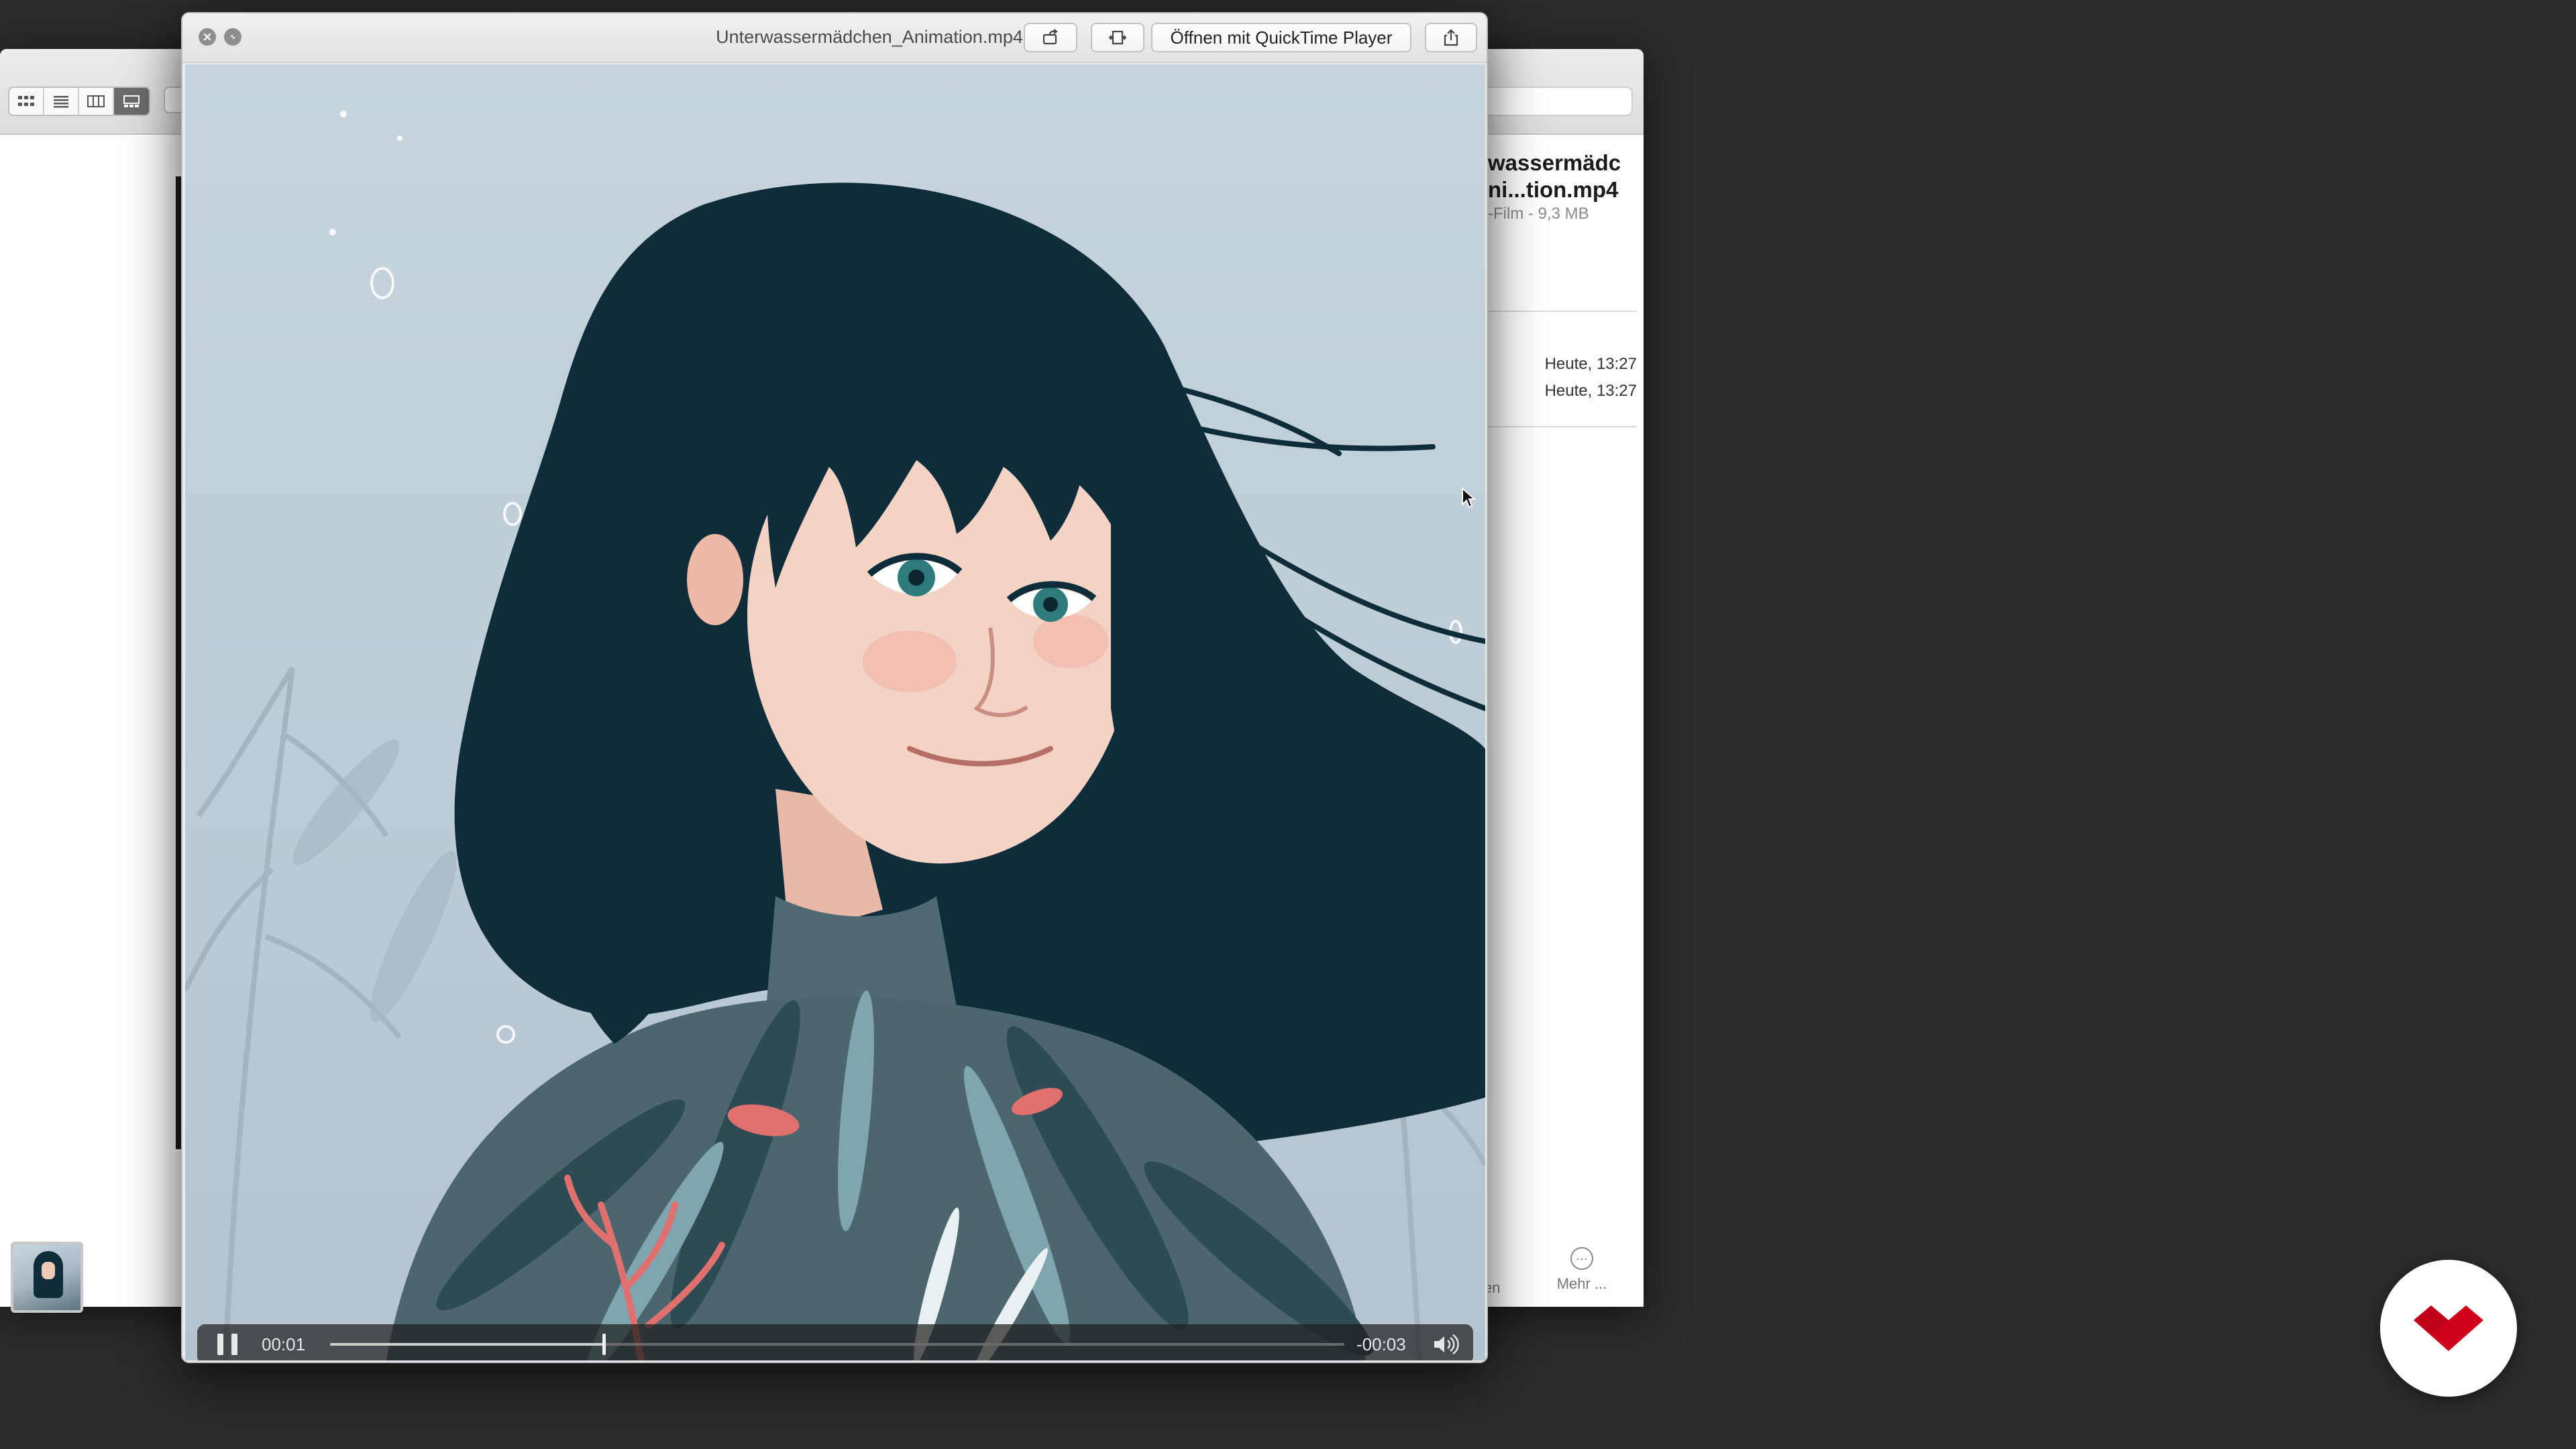  Describe the element at coordinates (1381, 1344) in the screenshot. I see `remaining-time: -00:03` at that location.